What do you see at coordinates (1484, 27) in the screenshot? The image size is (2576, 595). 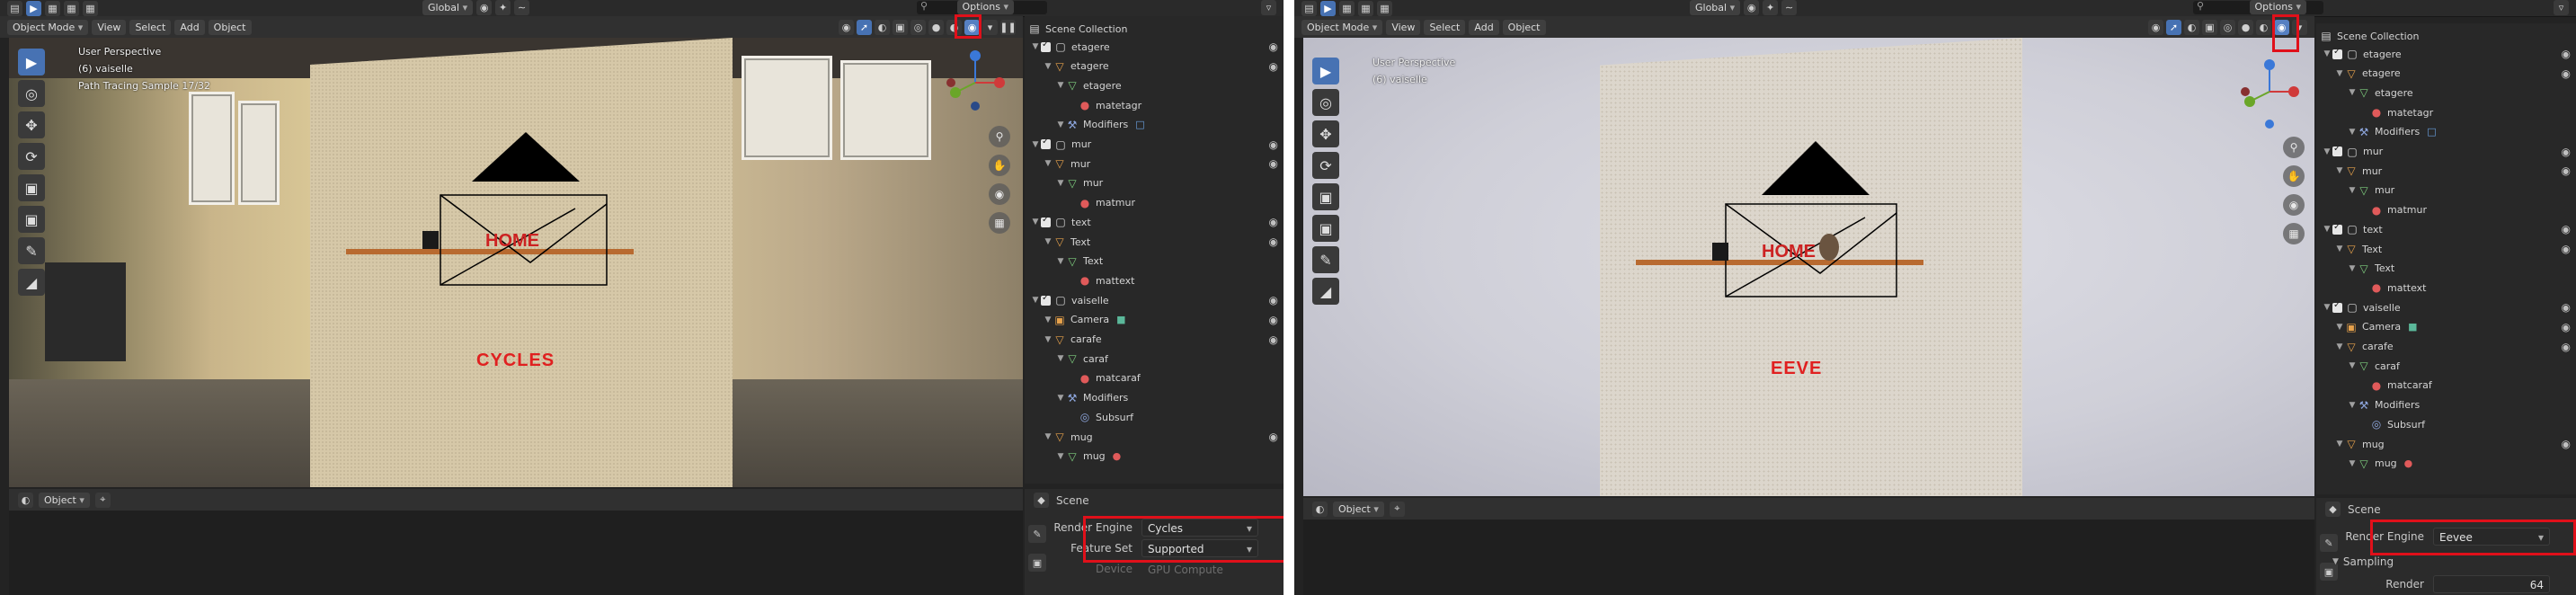 I see `menu-add: Add` at bounding box center [1484, 27].